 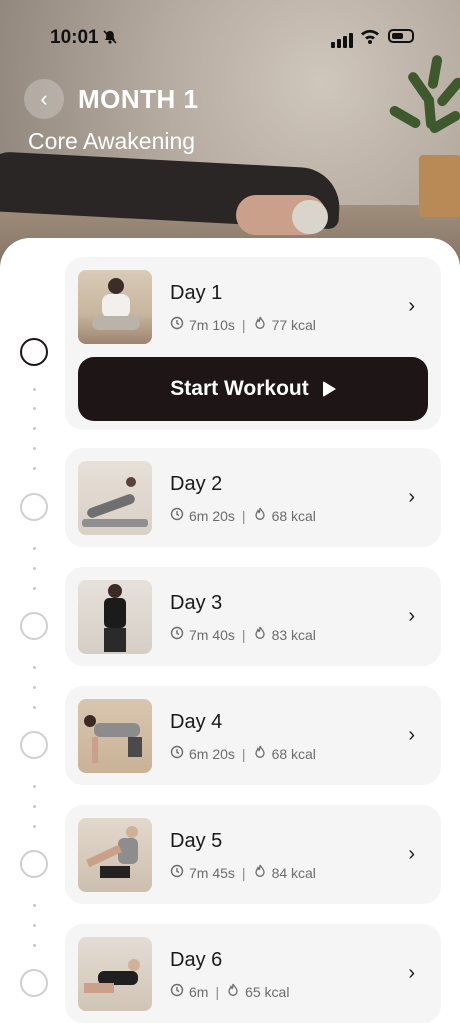 I want to click on chevron-left-icon: ‹, so click(x=44, y=98).